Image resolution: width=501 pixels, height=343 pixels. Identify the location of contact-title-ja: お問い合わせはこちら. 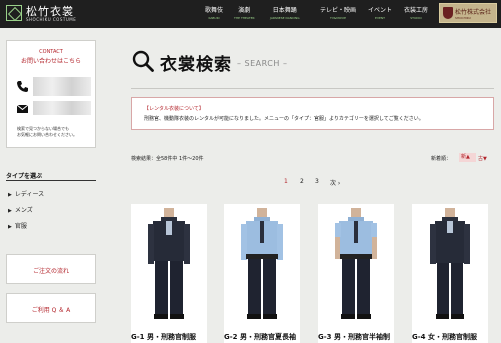
(50, 61).